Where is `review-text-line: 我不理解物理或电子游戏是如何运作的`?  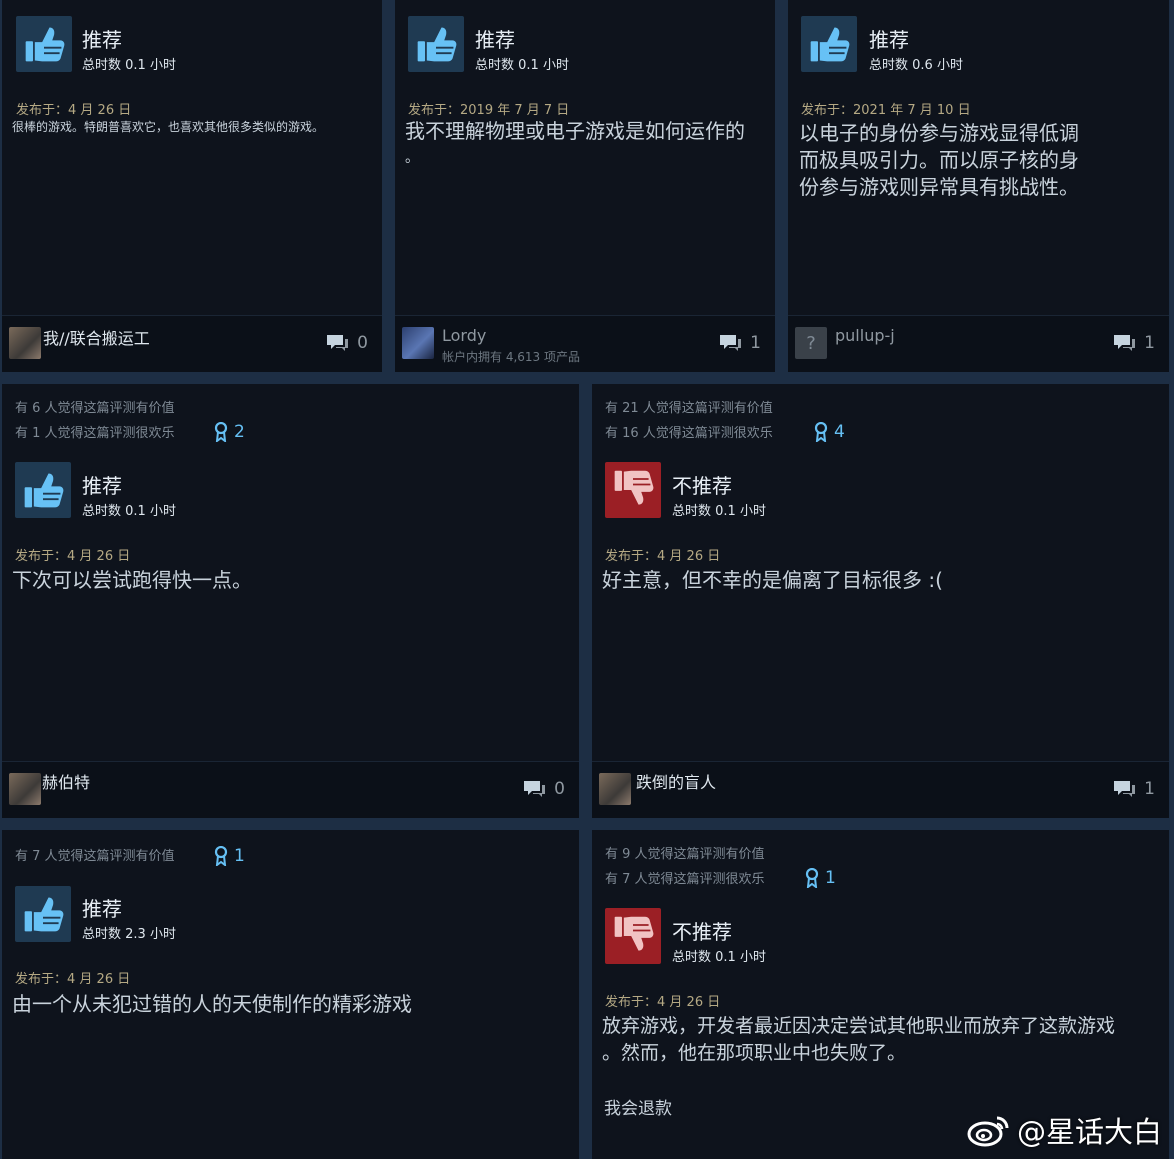
review-text-line: 我不理解物理或电子游戏是如何运作的 is located at coordinates (575, 131).